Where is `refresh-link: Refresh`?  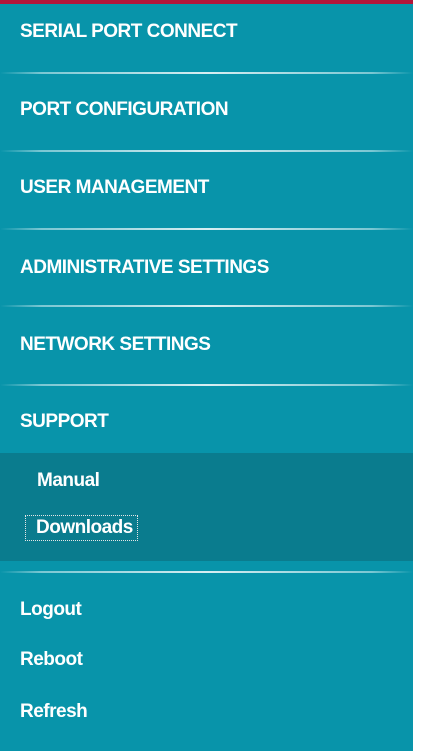
refresh-link: Refresh is located at coordinates (54, 712).